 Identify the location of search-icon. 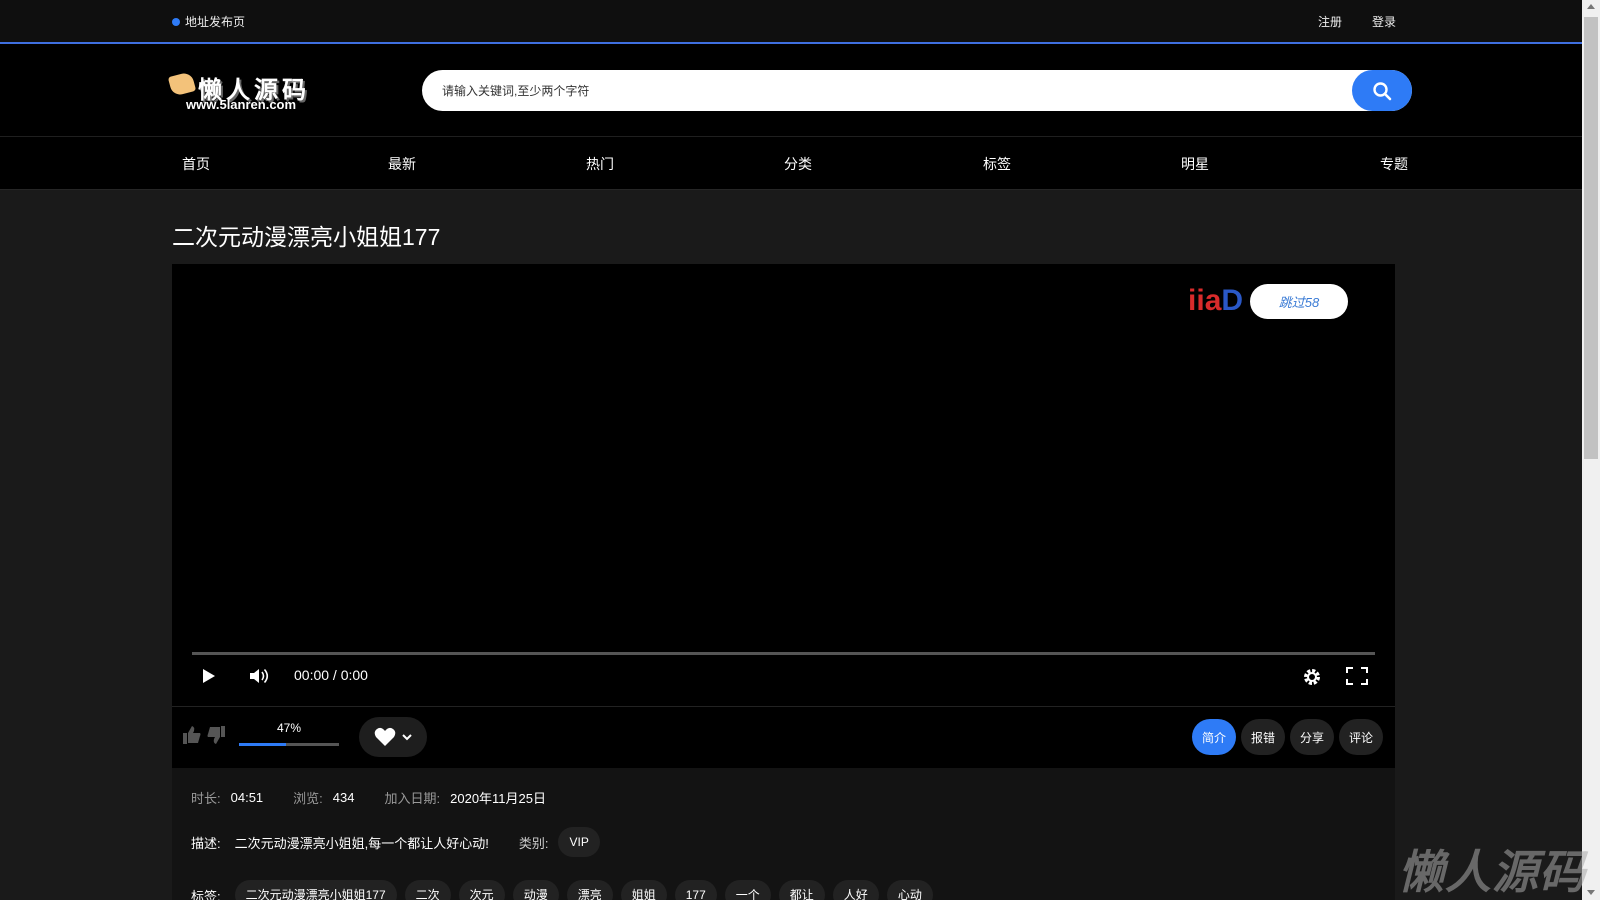
(1382, 90).